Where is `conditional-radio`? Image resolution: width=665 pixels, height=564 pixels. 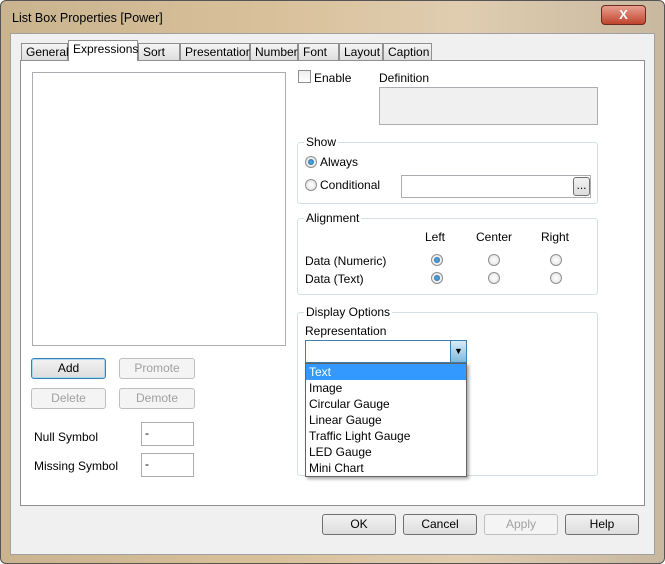
conditional-radio is located at coordinates (311, 185).